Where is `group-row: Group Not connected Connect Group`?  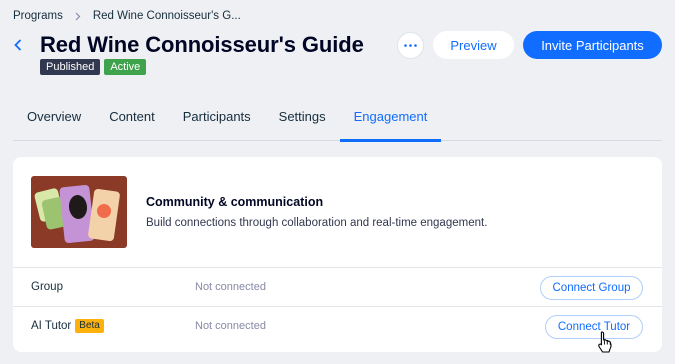 group-row: Group Not connected Connect Group is located at coordinates (337, 286).